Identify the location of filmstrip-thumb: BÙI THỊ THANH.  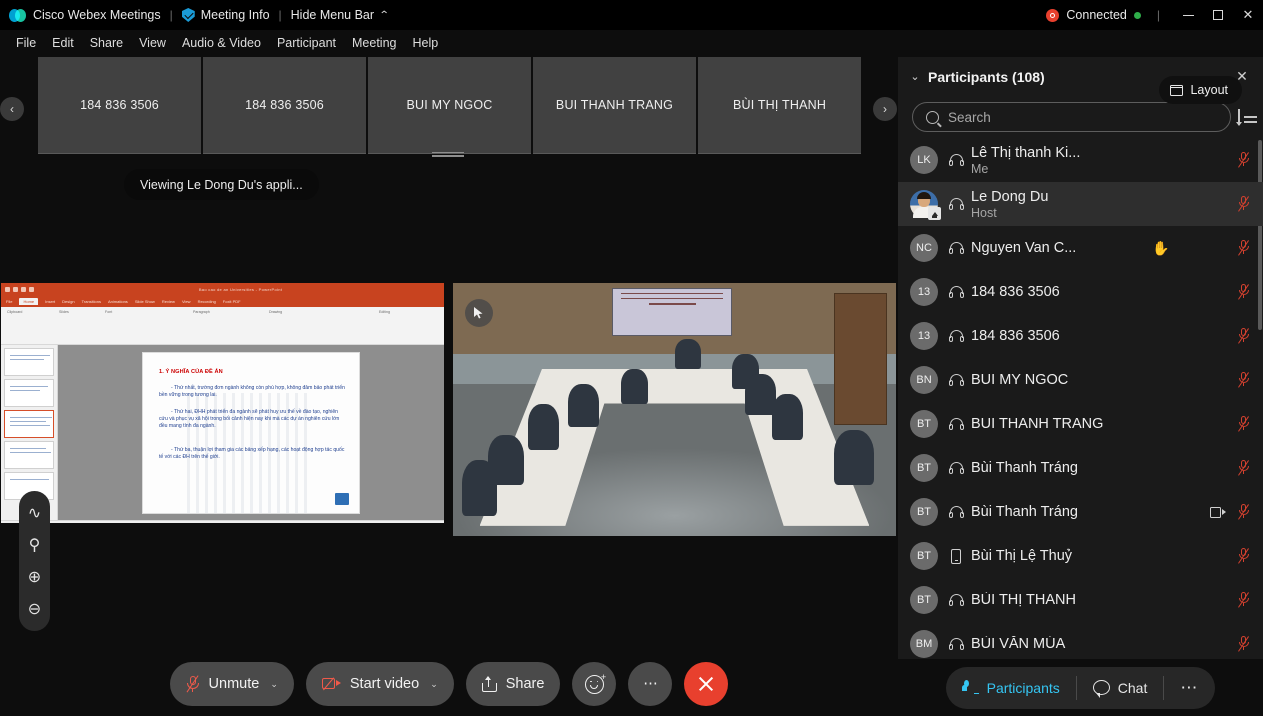
(779, 105).